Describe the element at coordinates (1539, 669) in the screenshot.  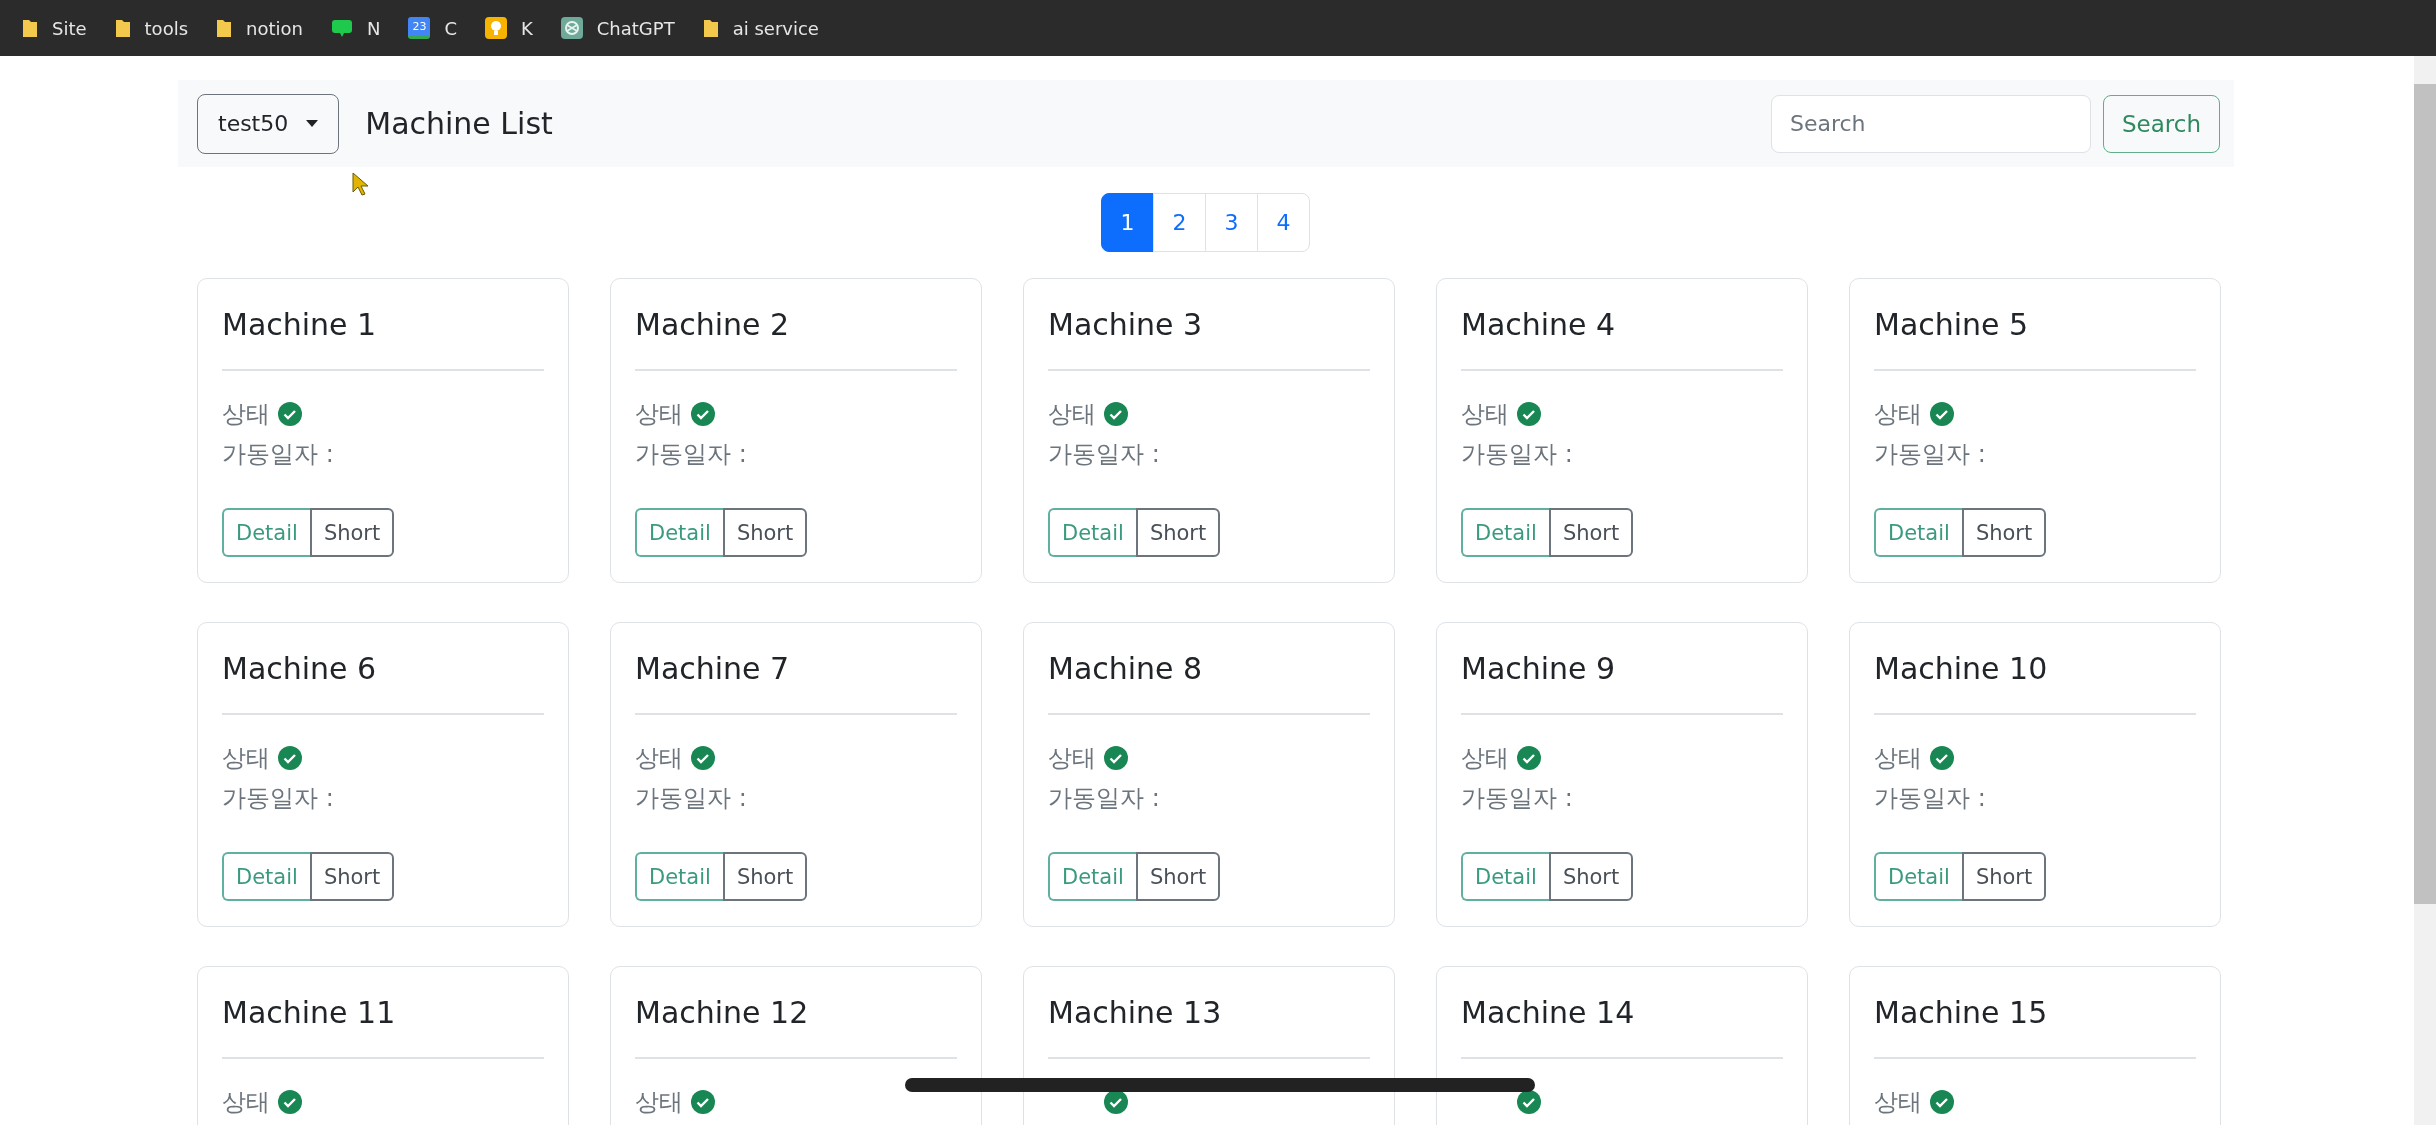
I see `card-title: Machine 9` at that location.